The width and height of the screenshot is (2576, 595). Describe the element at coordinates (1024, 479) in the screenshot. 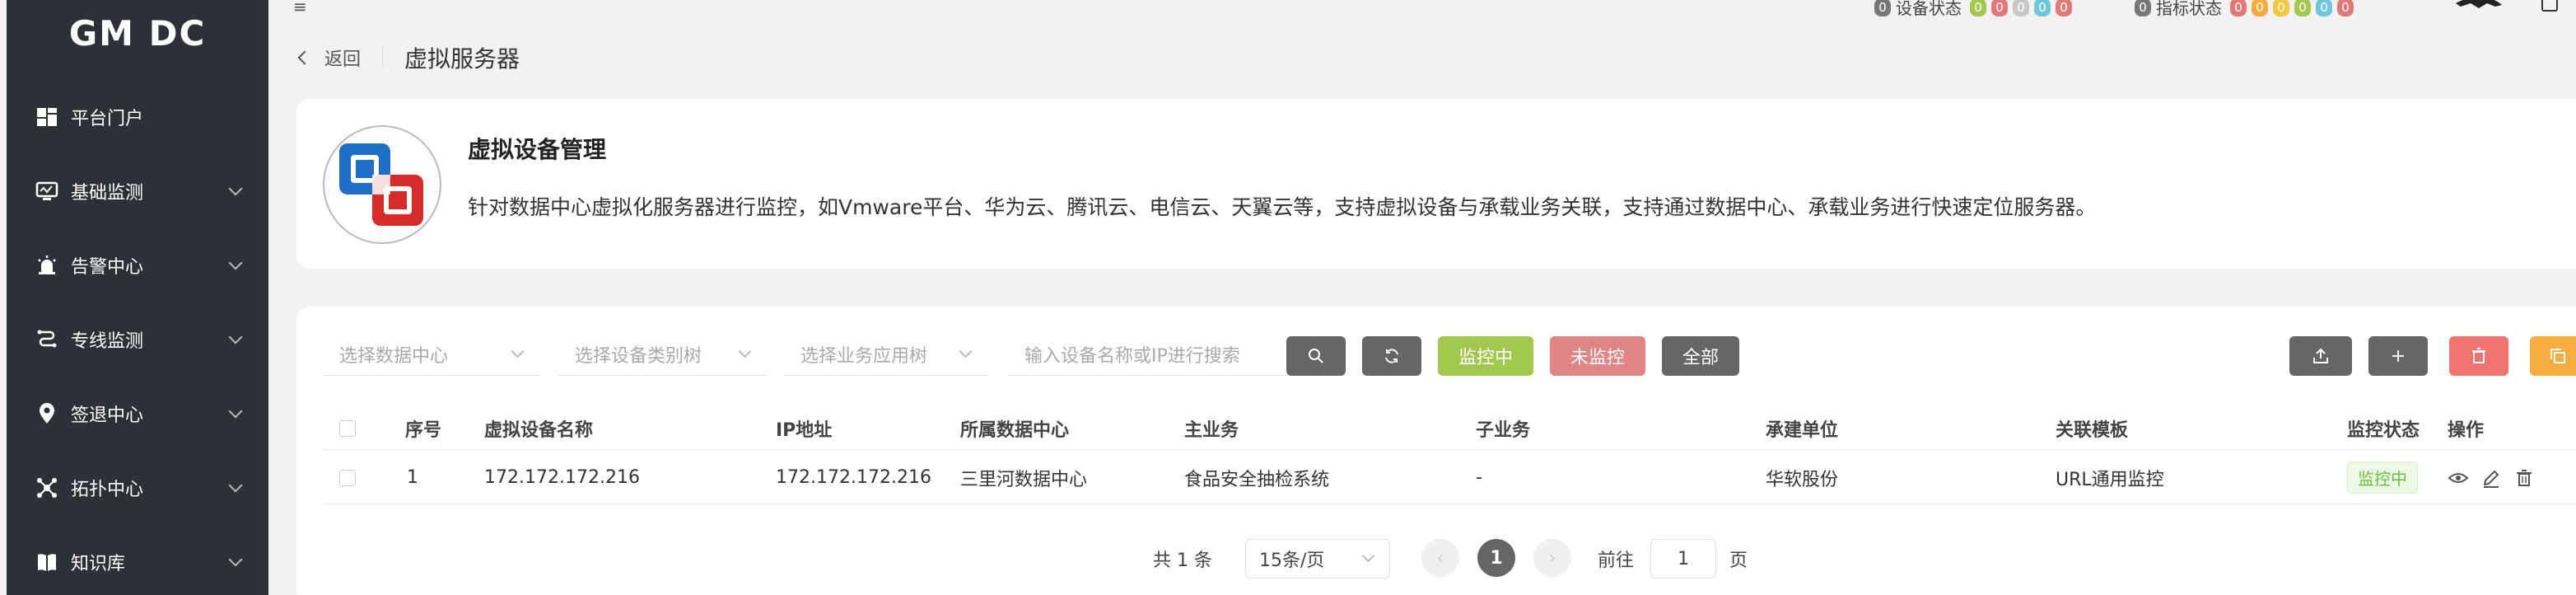

I see `cell-datacenter: 三里河数据中心` at that location.